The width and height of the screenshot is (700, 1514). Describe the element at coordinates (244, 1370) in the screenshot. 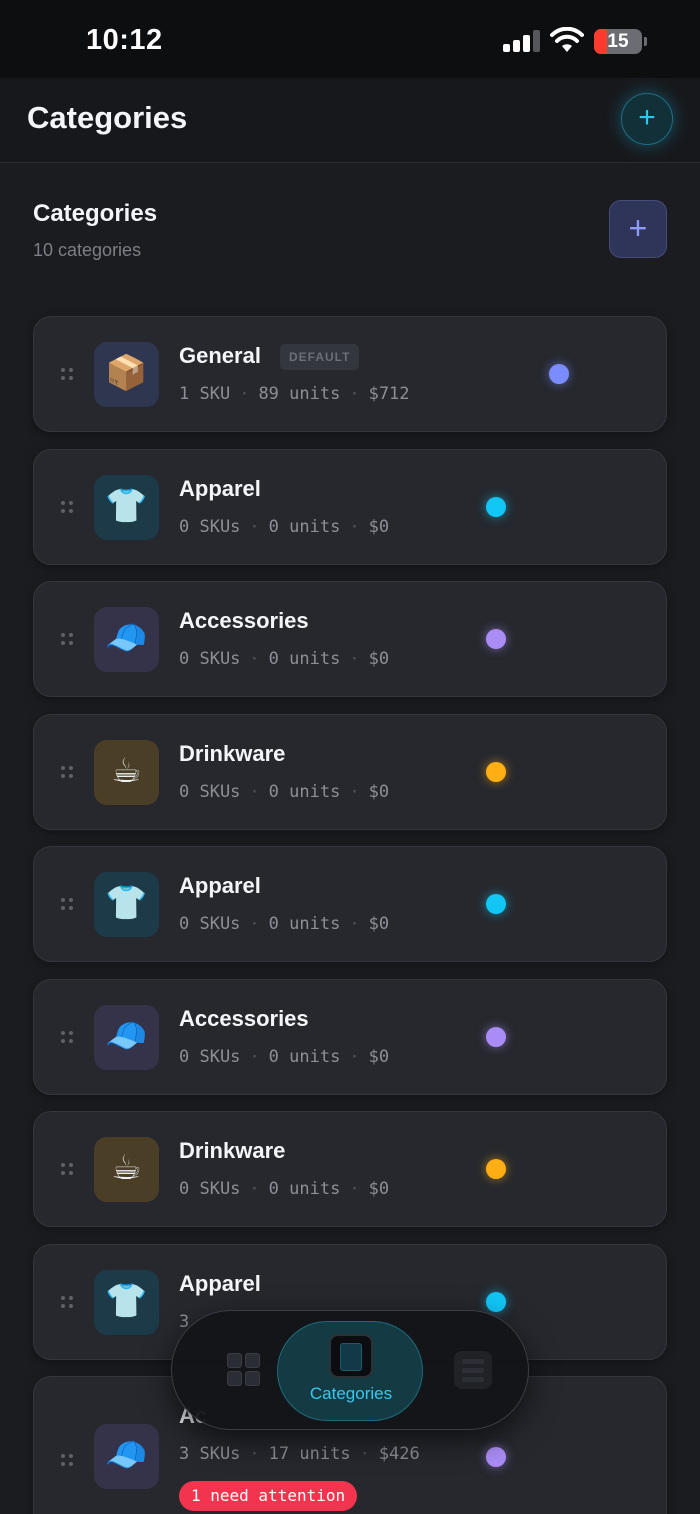

I see `dashboard-grid-icon` at that location.